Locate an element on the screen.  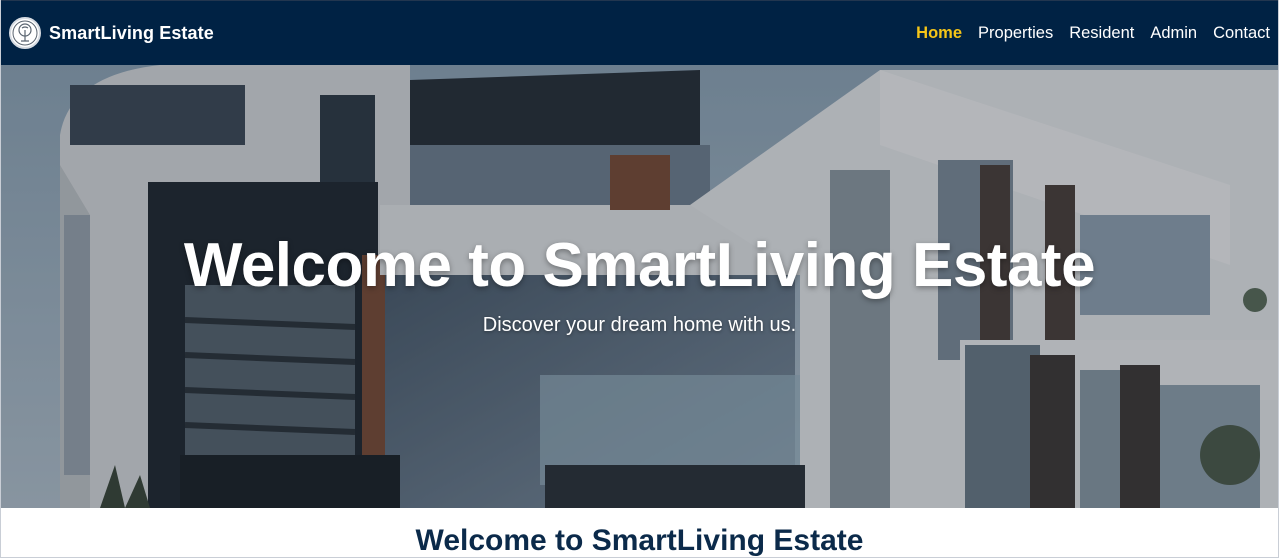
nav-link-home: Home is located at coordinates (939, 33).